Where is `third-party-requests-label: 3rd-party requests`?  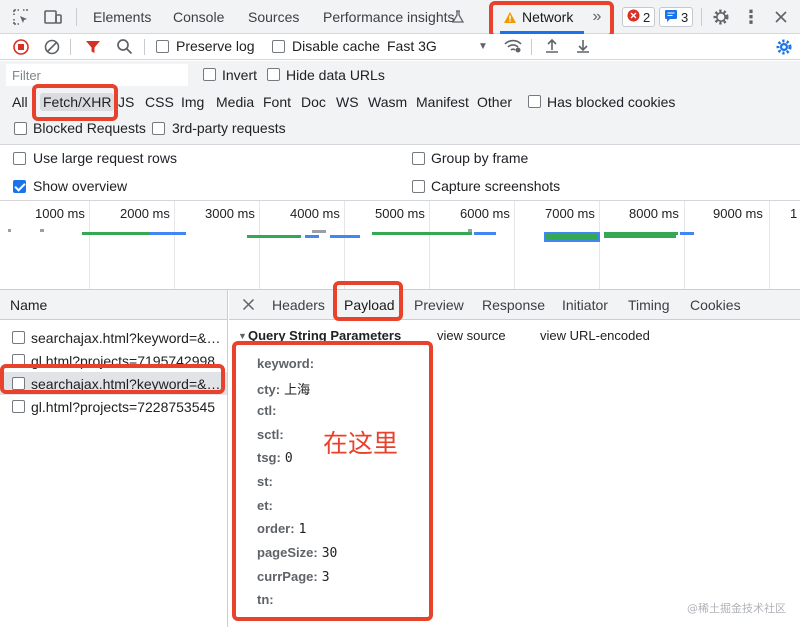
third-party-requests-label: 3rd-party requests is located at coordinates (229, 128).